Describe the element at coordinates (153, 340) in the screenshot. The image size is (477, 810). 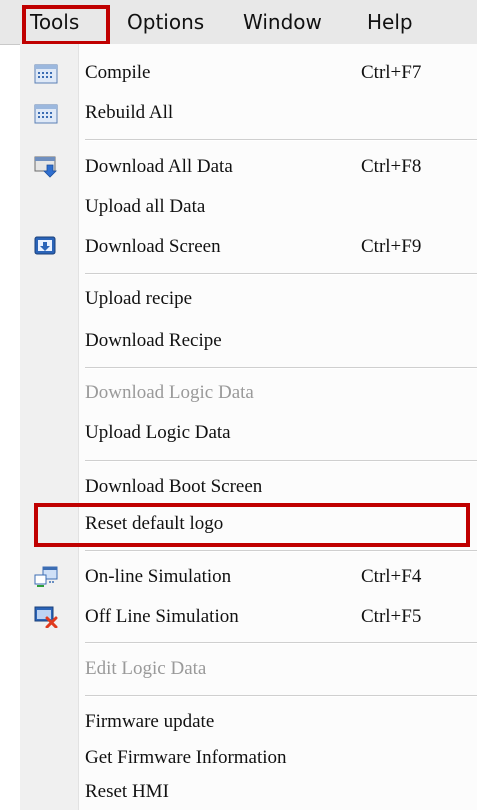
I see `download-recipe-label: Download Recipe` at that location.